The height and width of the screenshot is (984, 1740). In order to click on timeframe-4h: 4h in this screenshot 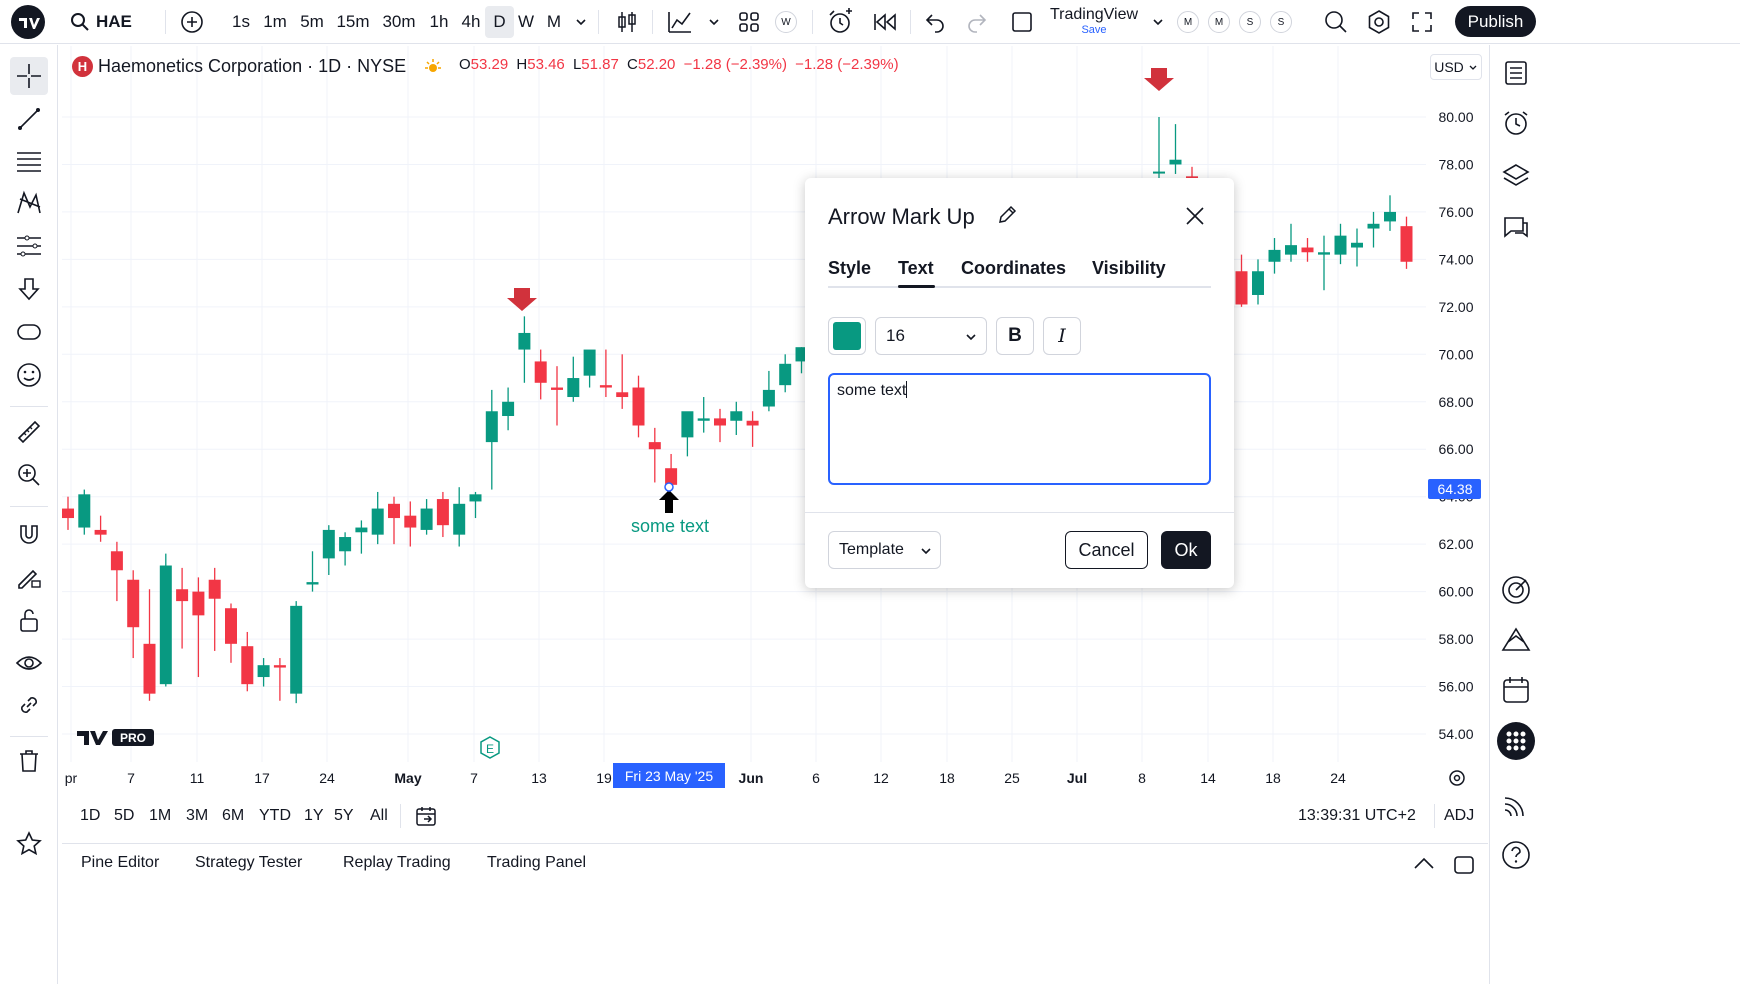, I will do `click(471, 22)`.